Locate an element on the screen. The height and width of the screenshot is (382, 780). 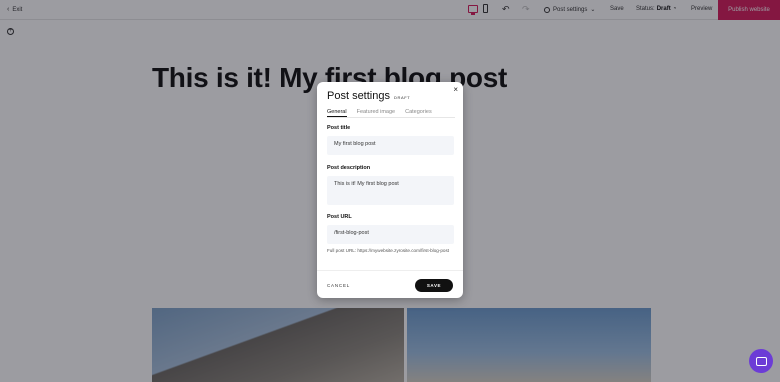
modal-title: Post settings is located at coordinates (358, 96).